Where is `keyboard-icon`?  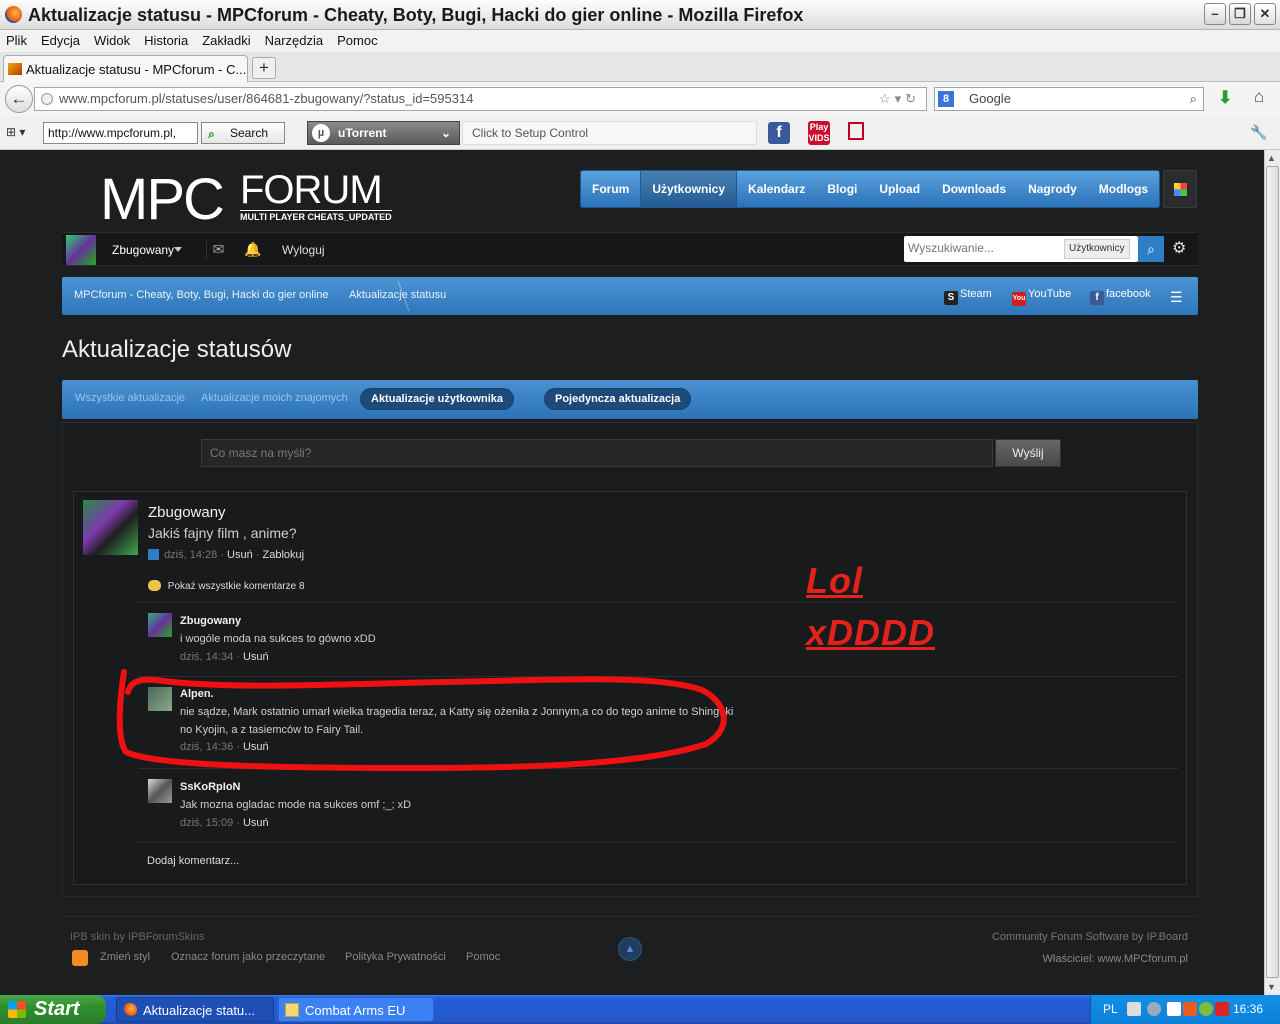 keyboard-icon is located at coordinates (1134, 1009).